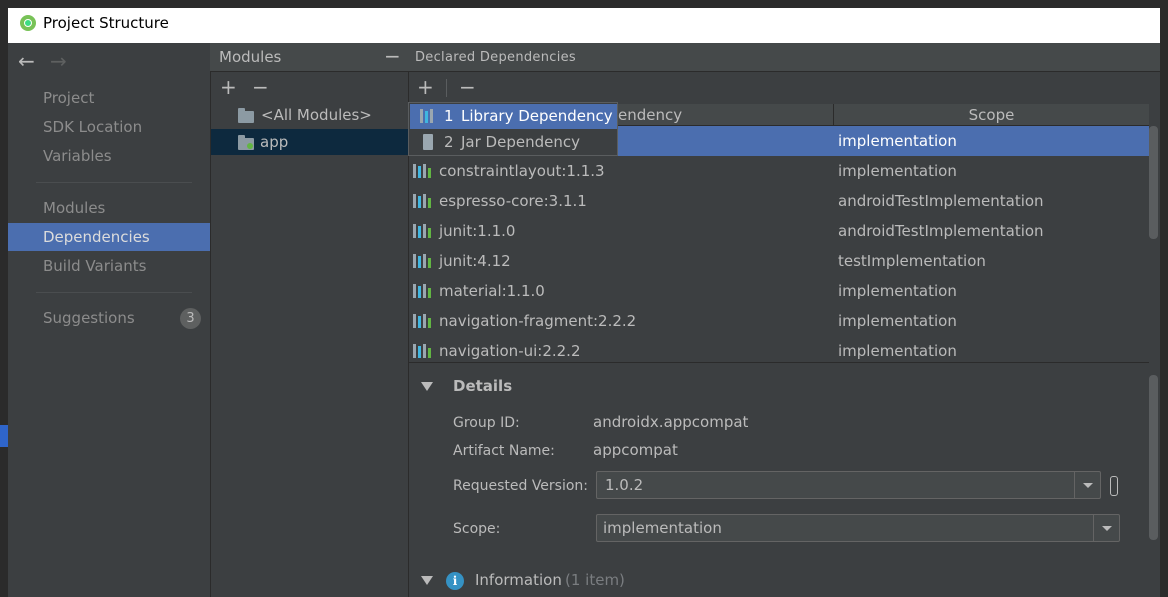 Image resolution: width=1168 pixels, height=597 pixels. I want to click on remove-module-icon: −, so click(260, 87).